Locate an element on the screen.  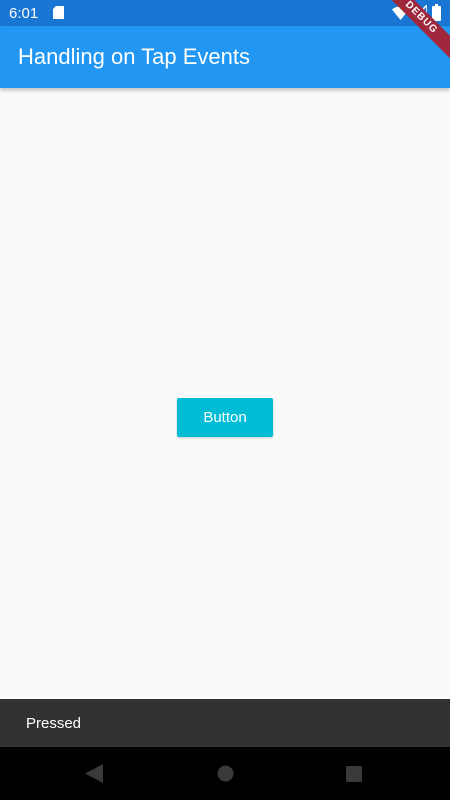
status-time: 6:01 is located at coordinates (24, 13).